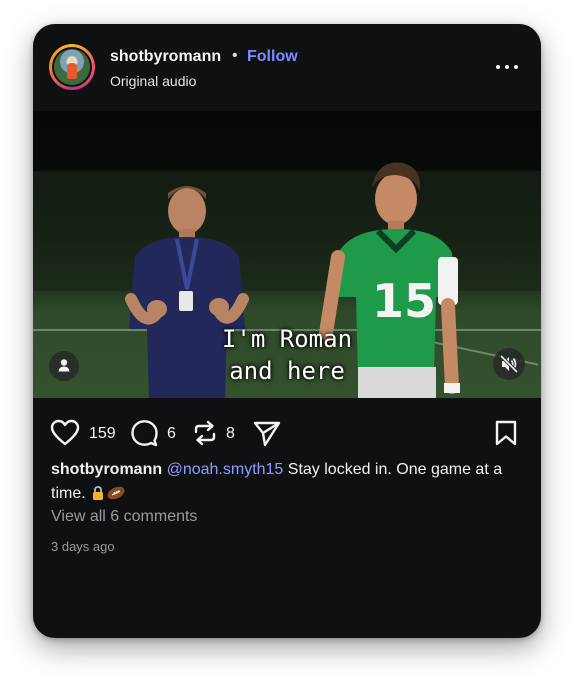 The image size is (574, 681). I want to click on person-icon, so click(64, 365).